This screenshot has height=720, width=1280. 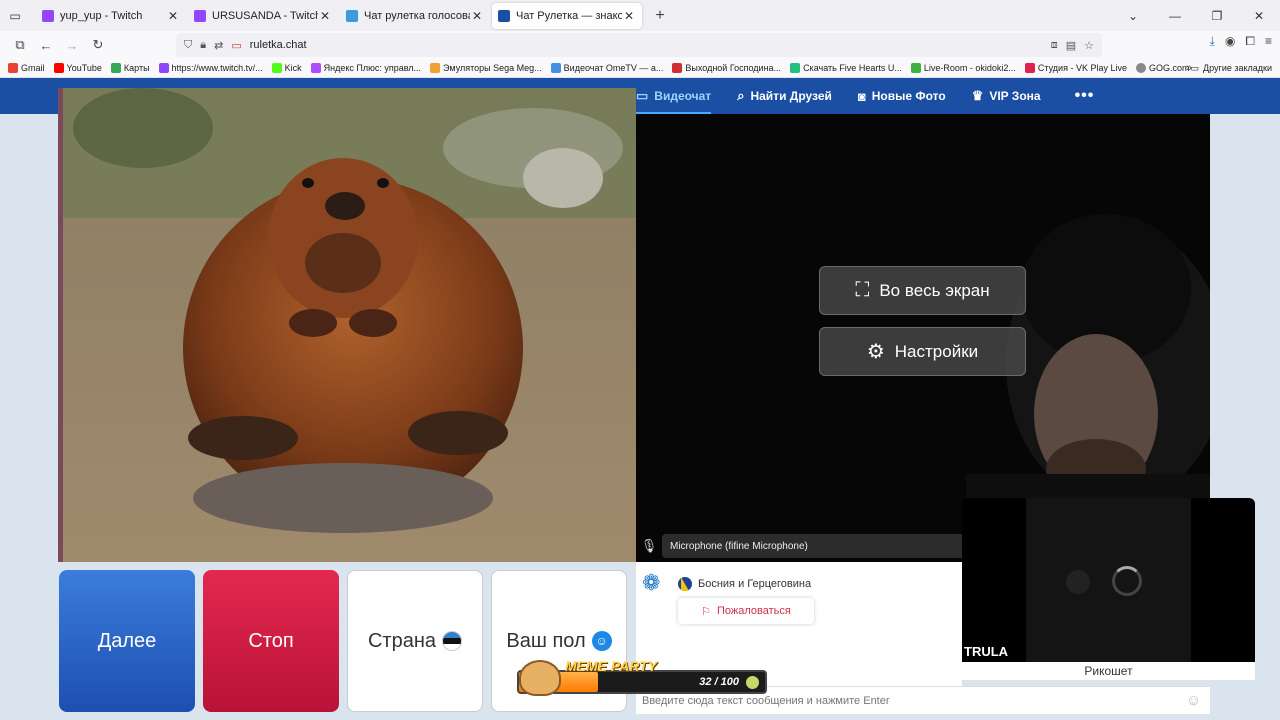 I want to click on menu-icon: ≡, so click(x=1268, y=41).